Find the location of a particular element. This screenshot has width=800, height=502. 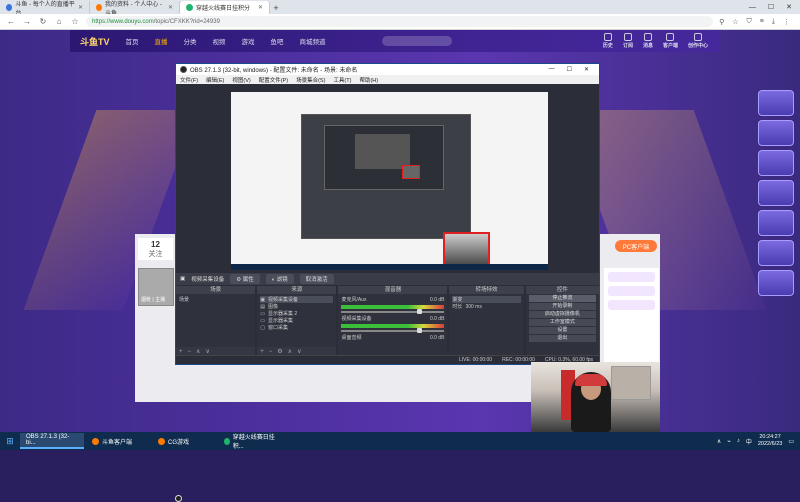

search-icon: ⚲ is located at coordinates (721, 22).